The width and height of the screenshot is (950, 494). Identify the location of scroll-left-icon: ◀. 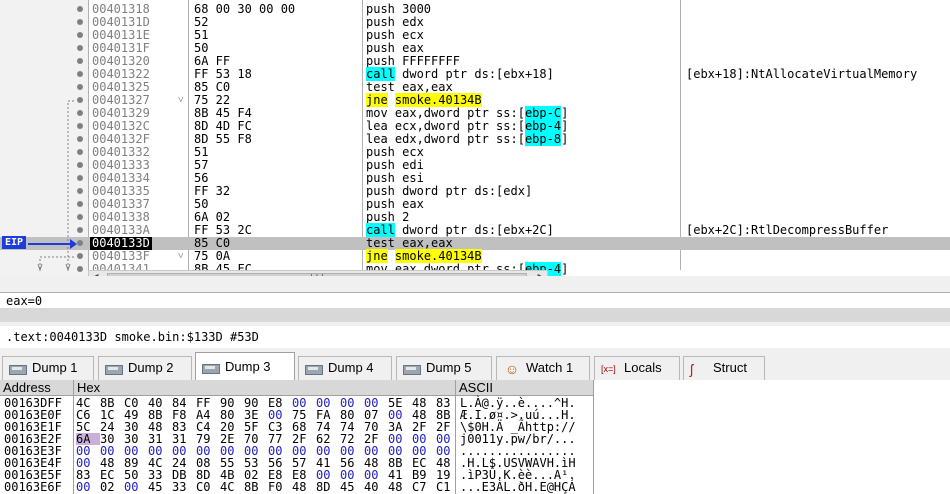
(95, 274).